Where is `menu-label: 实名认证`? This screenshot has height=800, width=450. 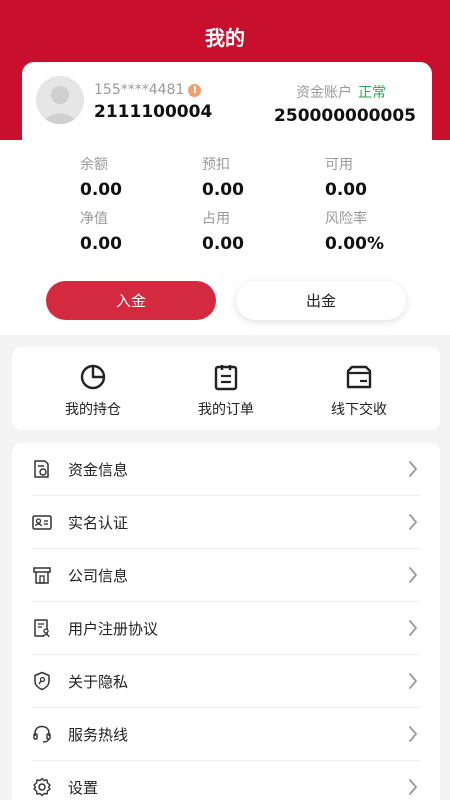 menu-label: 实名认证 is located at coordinates (98, 523).